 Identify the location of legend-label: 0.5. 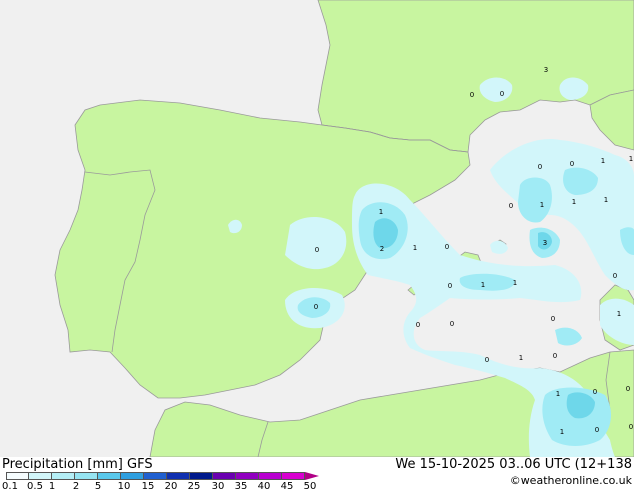
(35, 486).